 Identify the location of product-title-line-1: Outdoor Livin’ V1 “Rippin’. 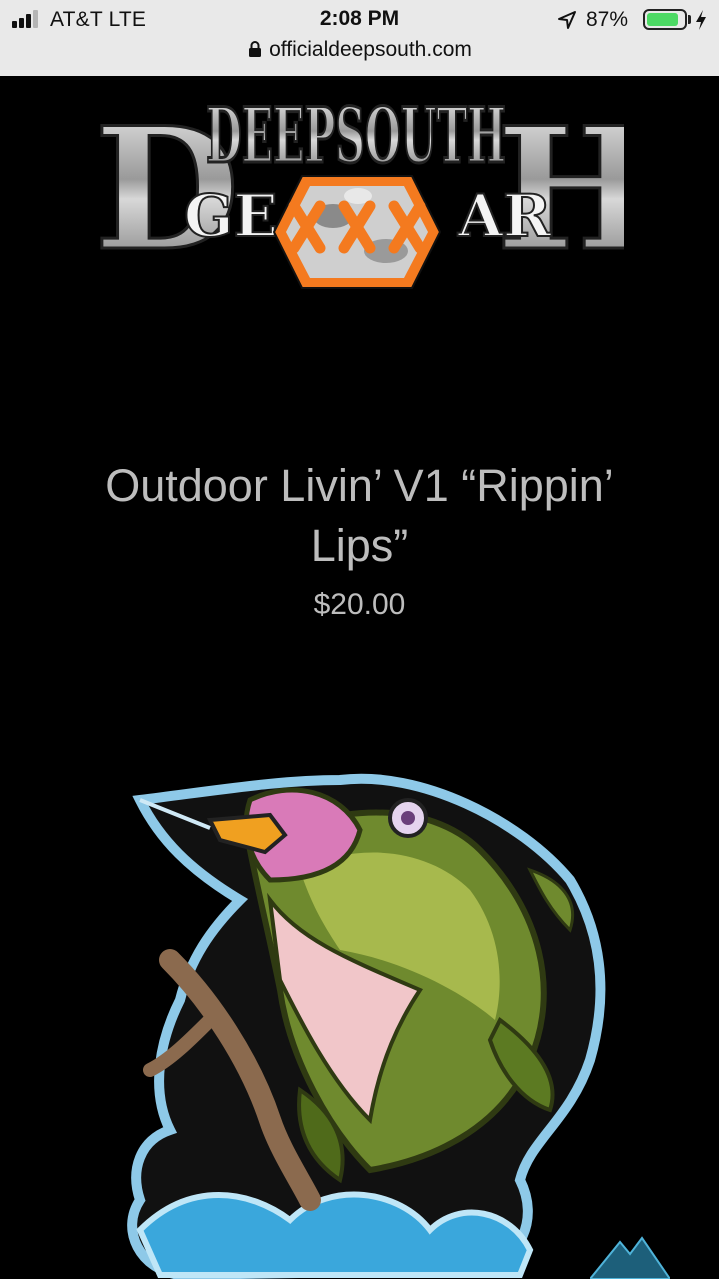
(359, 485).